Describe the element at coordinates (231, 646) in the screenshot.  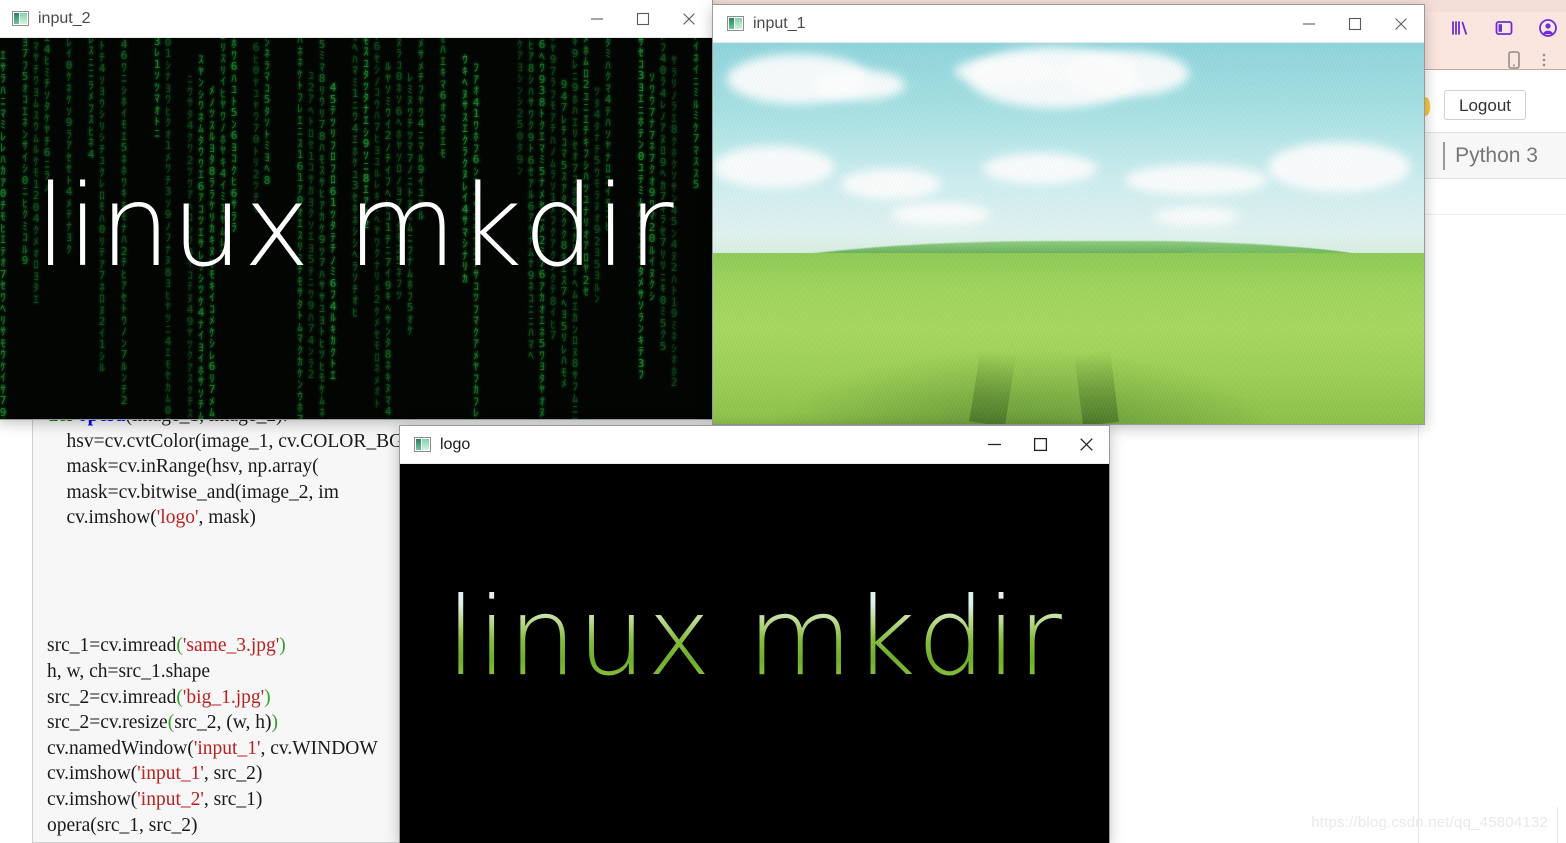
I see `code-token: 'same_3.jpg'` at that location.